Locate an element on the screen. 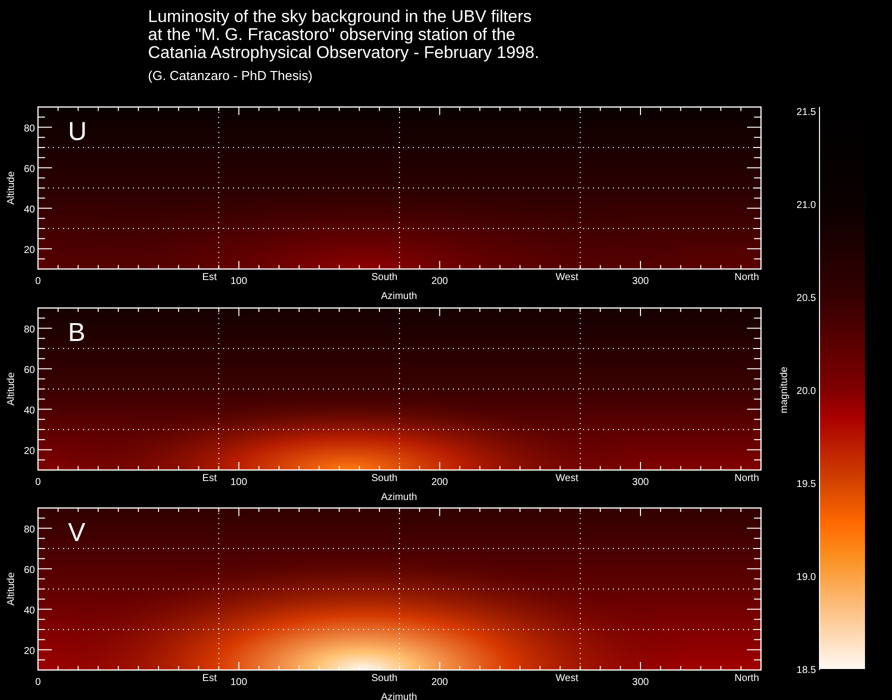 Image resolution: width=892 pixels, height=700 pixels. tick-label: 21.0 is located at coordinates (806, 205).